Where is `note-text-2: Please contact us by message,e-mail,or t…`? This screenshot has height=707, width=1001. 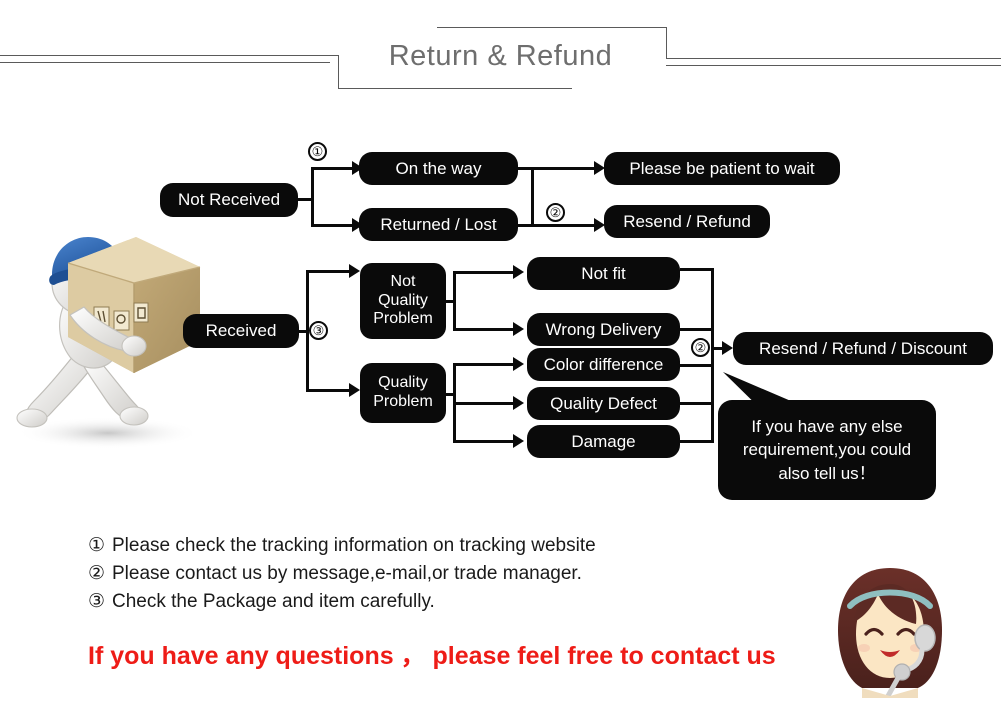 note-text-2: Please contact us by message,e-mail,or t… is located at coordinates (347, 573).